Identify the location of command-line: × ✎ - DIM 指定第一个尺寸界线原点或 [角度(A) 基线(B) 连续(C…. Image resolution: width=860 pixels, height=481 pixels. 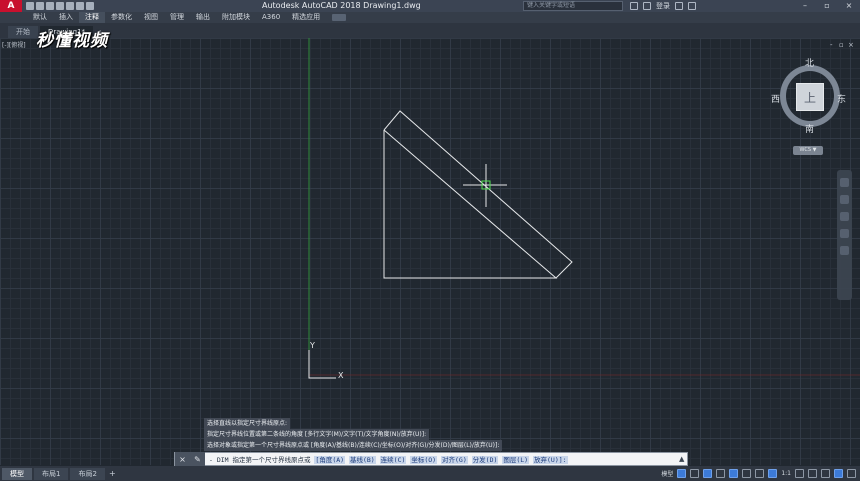
(431, 459).